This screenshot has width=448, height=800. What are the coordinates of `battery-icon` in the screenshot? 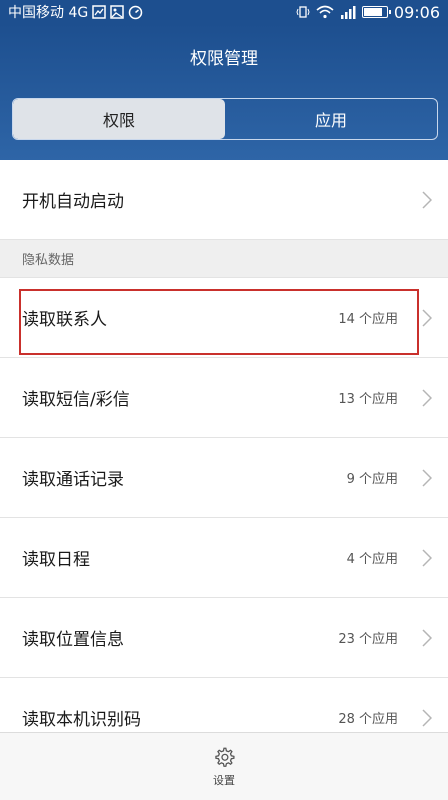 It's located at (376, 12).